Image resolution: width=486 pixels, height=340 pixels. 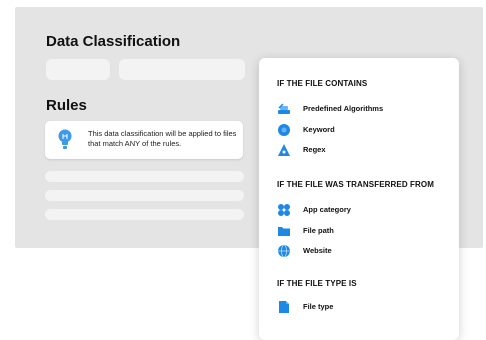 What do you see at coordinates (284, 150) in the screenshot?
I see `regex-icon` at bounding box center [284, 150].